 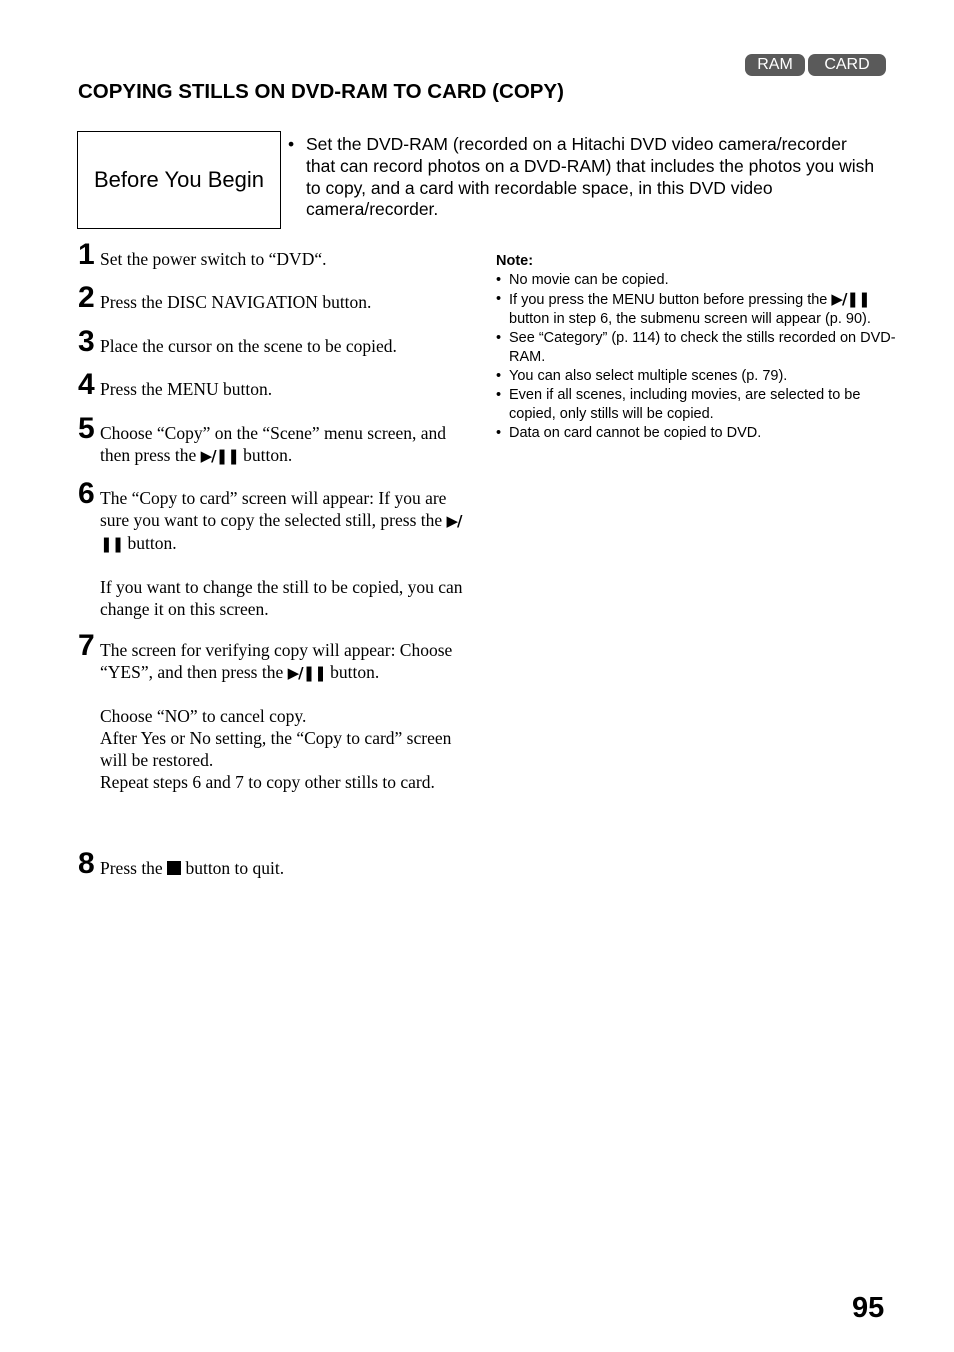 I want to click on note-heading: Note:, so click(x=515, y=261).